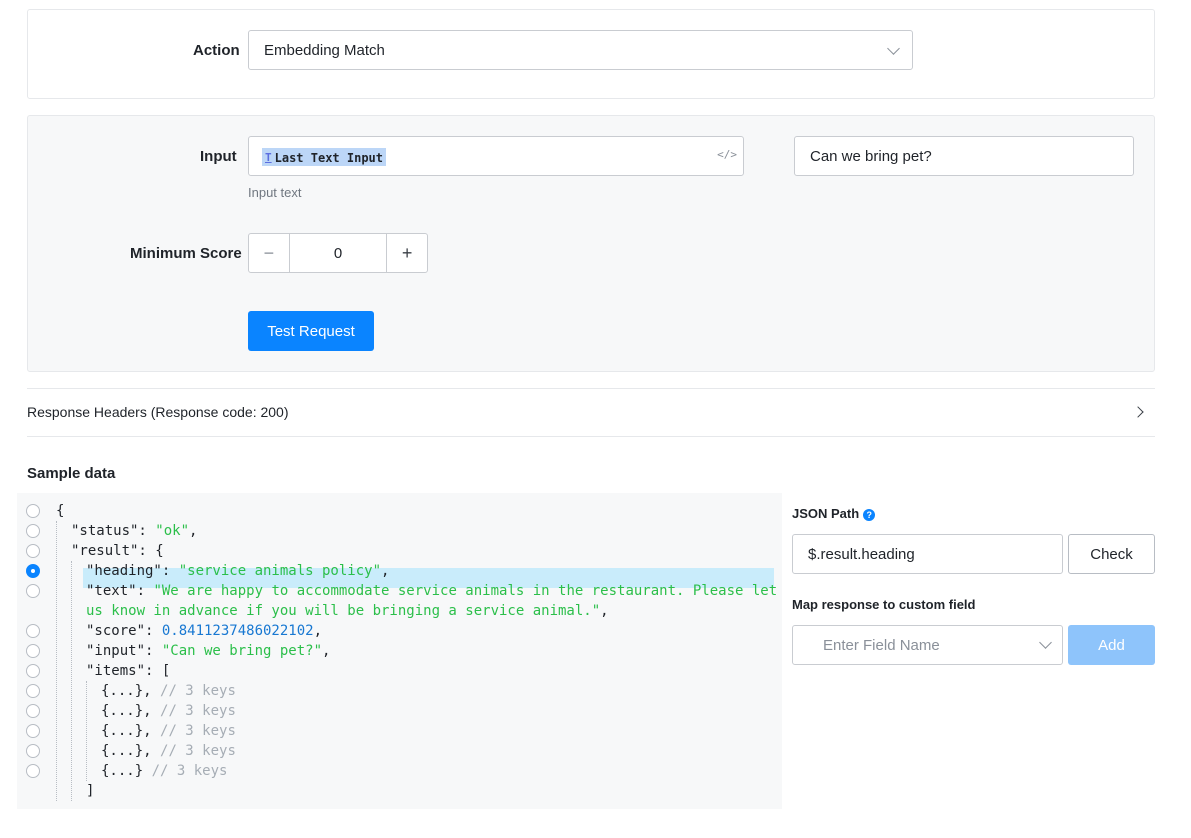  What do you see at coordinates (1138, 412) in the screenshot?
I see `chevron-right-icon` at bounding box center [1138, 412].